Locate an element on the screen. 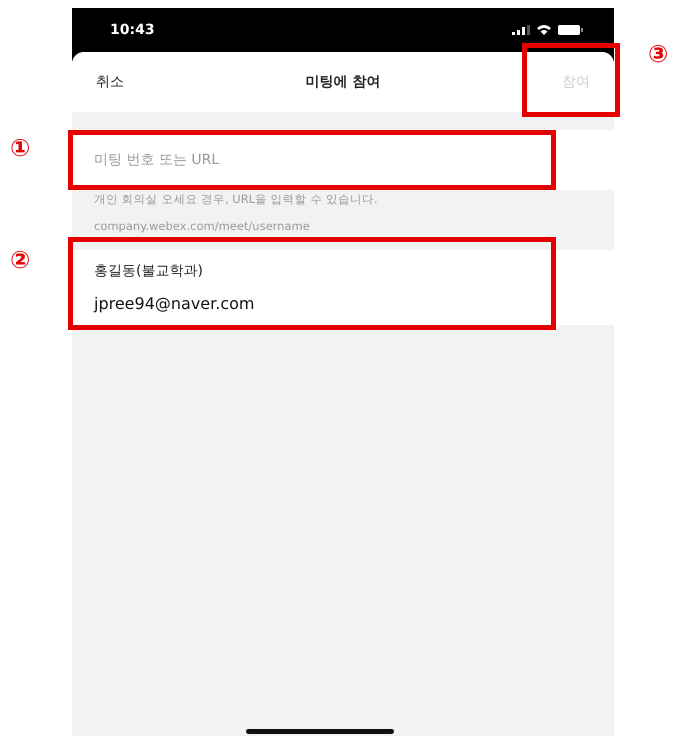 This screenshot has width=678, height=736. screen-title: 미팅에 참여 is located at coordinates (343, 82).